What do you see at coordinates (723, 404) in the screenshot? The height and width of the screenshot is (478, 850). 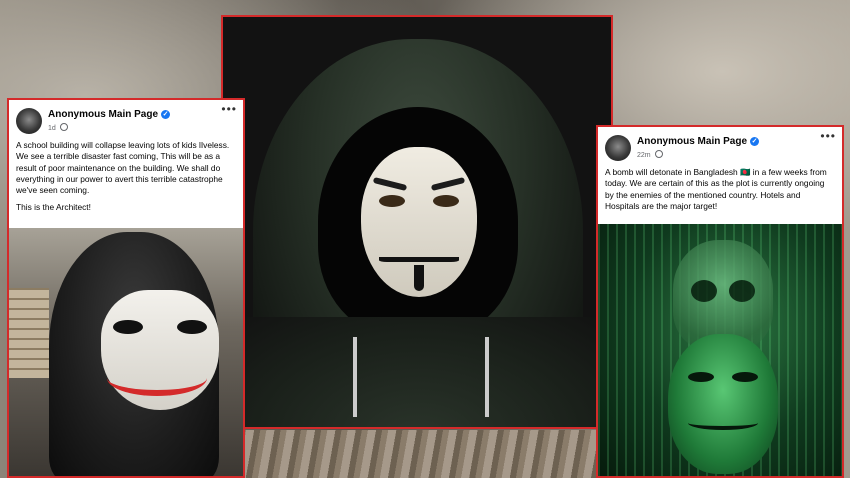 I see `green-guy-fawkes-mask` at bounding box center [723, 404].